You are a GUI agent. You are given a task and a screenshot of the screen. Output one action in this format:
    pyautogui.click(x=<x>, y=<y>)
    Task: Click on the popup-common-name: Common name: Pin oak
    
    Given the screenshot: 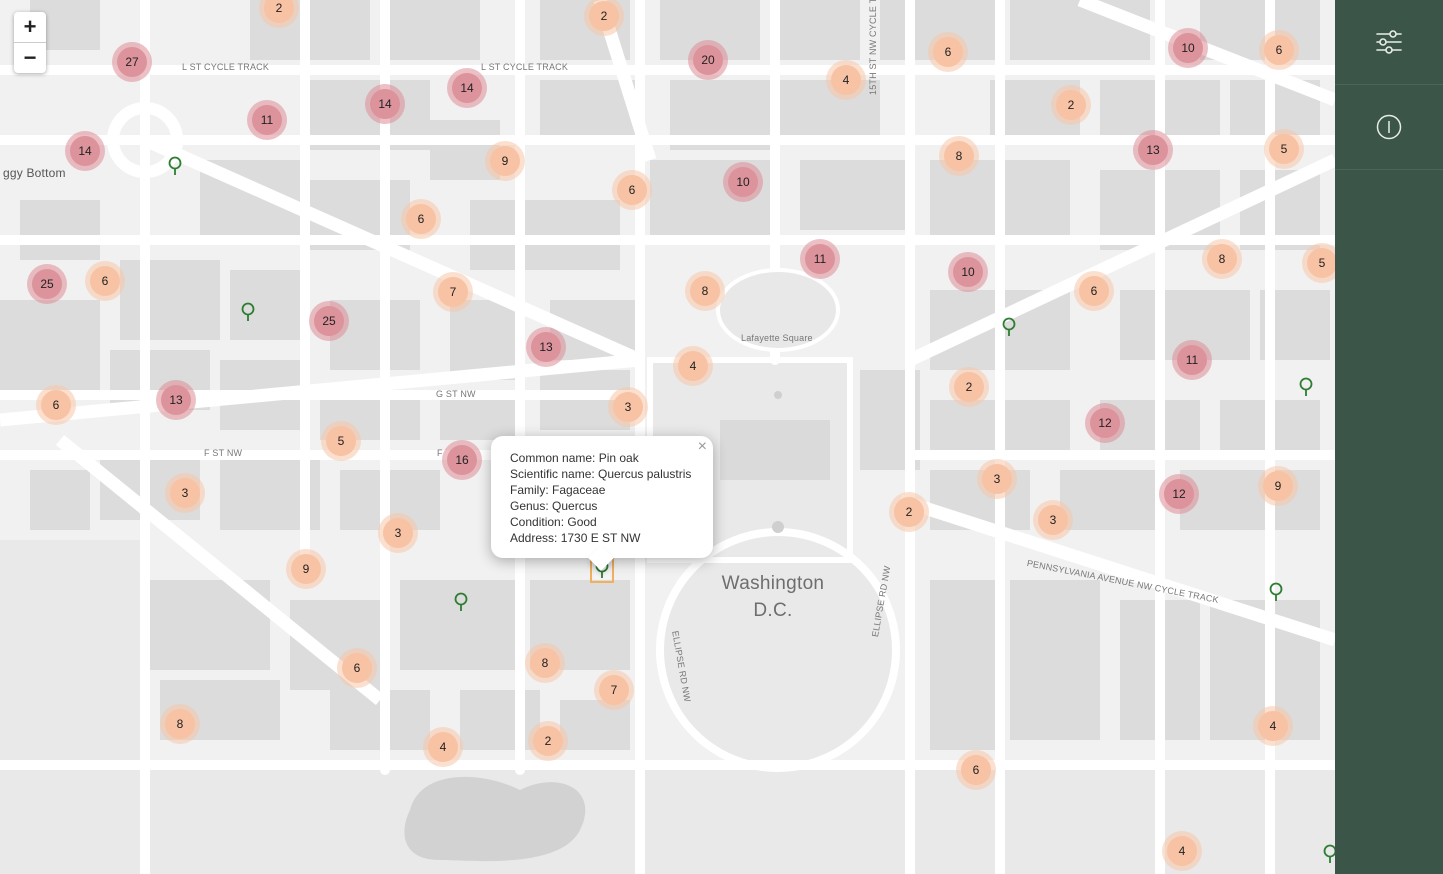 What is the action you would take?
    pyautogui.click(x=574, y=458)
    